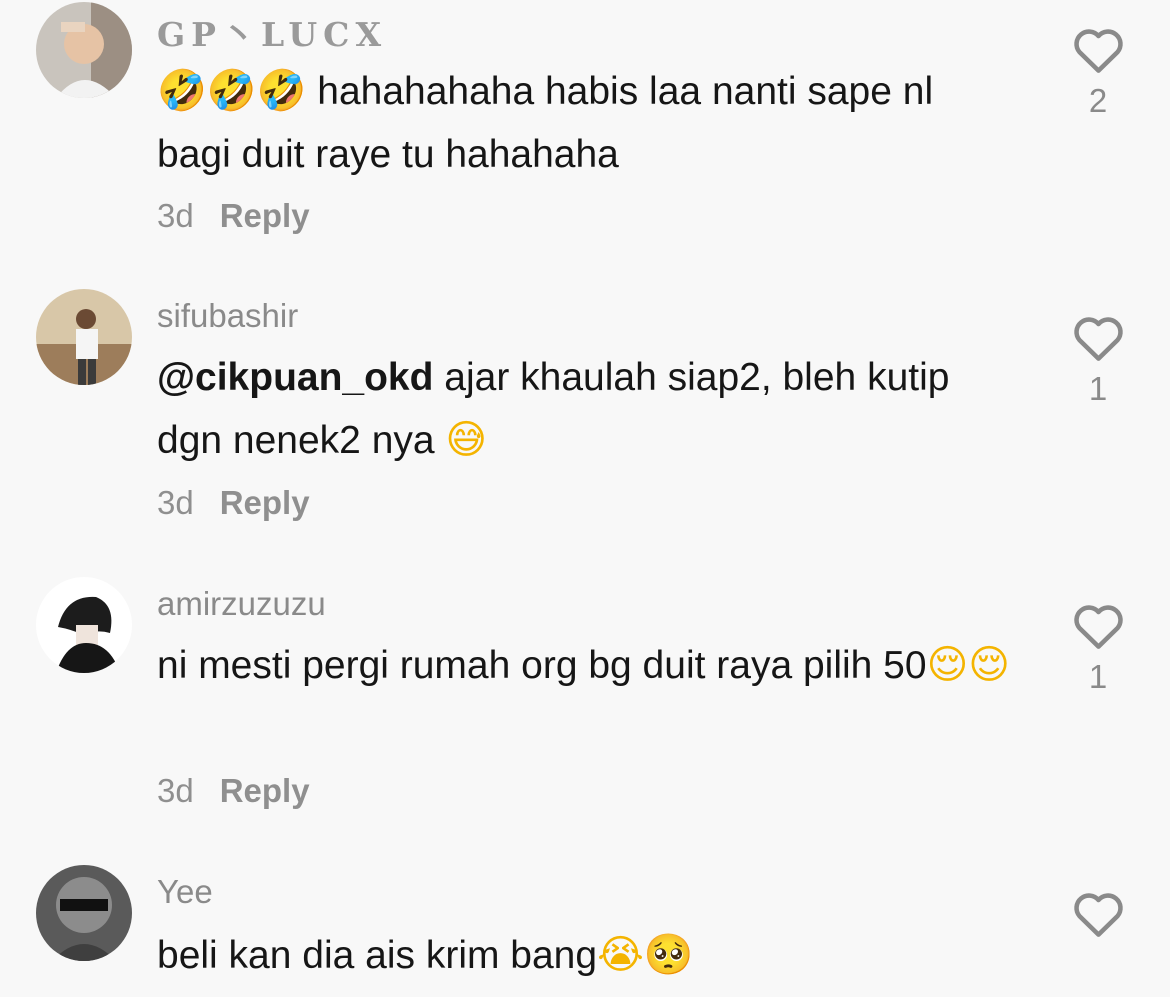  I want to click on comment-username: Yee, so click(185, 892).